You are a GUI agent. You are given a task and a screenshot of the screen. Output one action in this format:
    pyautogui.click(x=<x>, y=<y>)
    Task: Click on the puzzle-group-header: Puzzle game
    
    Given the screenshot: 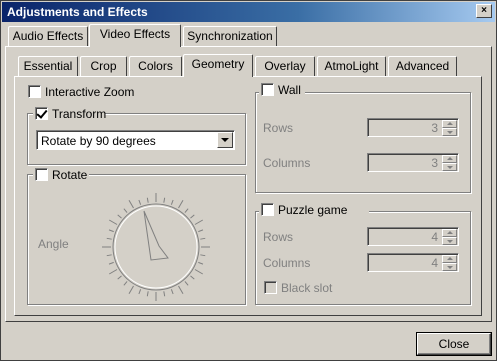 What is the action you would take?
    pyautogui.click(x=314, y=209)
    